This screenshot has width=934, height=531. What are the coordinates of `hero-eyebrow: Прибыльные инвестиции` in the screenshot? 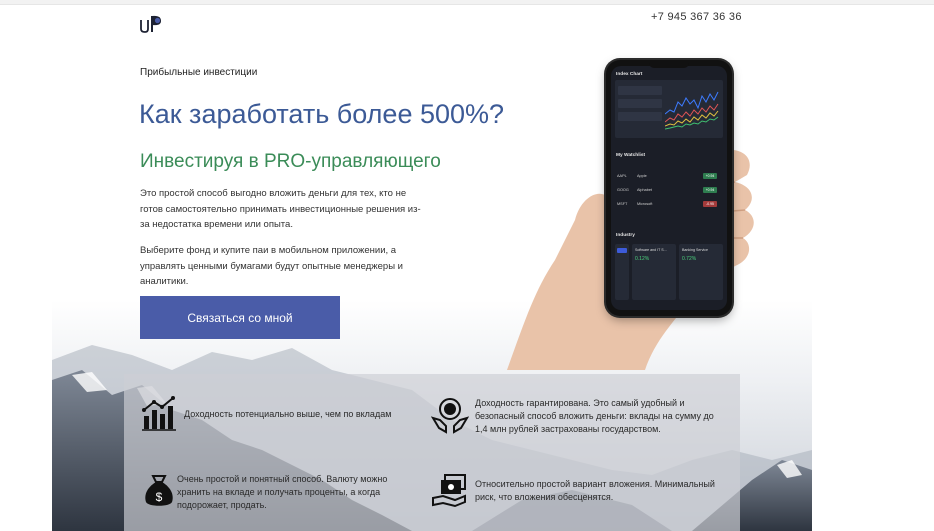 It's located at (199, 72).